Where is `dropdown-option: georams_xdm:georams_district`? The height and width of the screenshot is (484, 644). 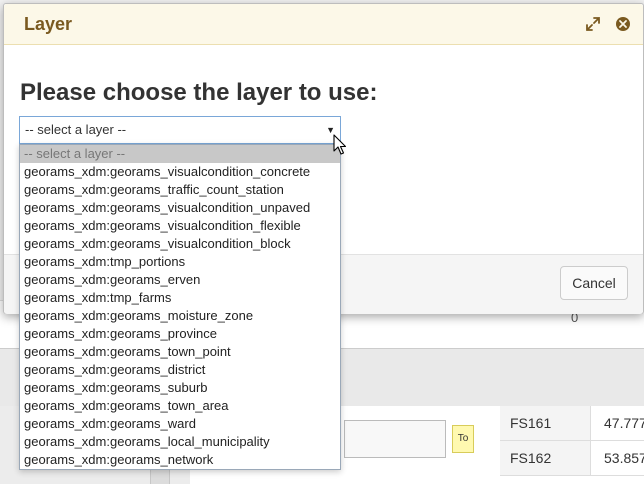 dropdown-option: georams_xdm:georams_district is located at coordinates (180, 370).